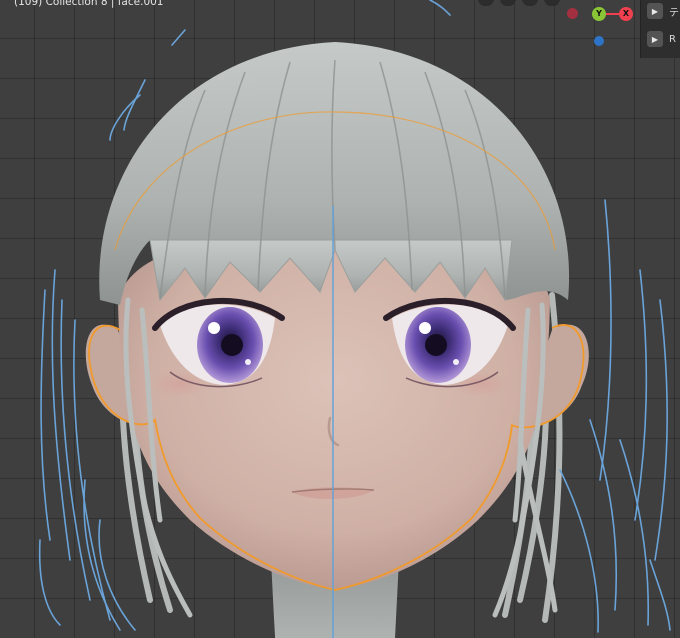  Describe the element at coordinates (663, 39) in the screenshot. I see `panel-row-2: ▶ R` at that location.